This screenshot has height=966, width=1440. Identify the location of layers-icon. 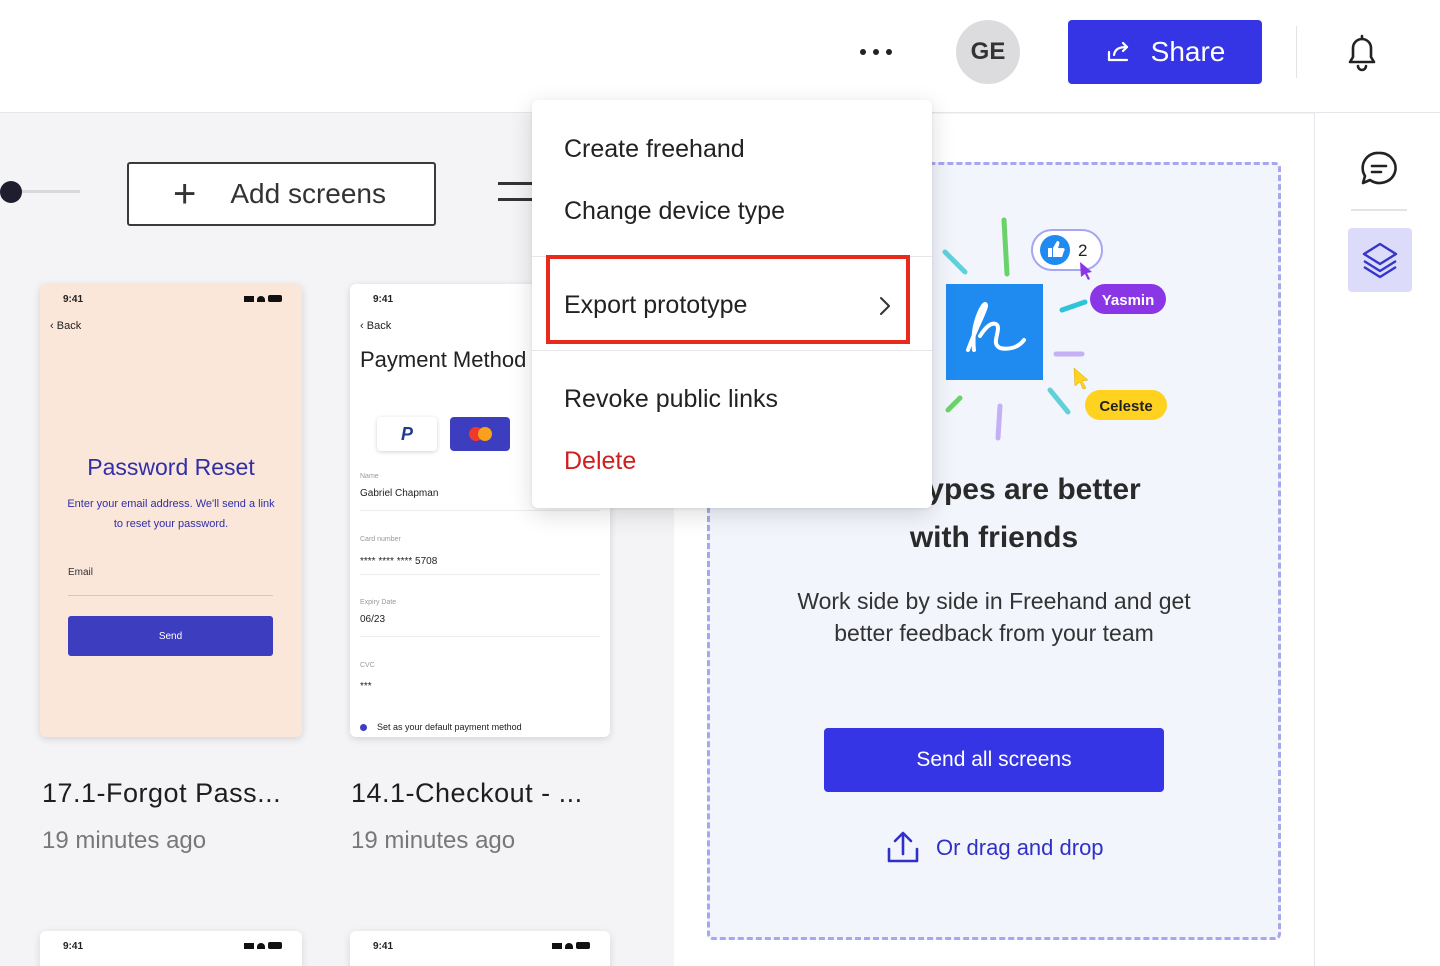
(1380, 260).